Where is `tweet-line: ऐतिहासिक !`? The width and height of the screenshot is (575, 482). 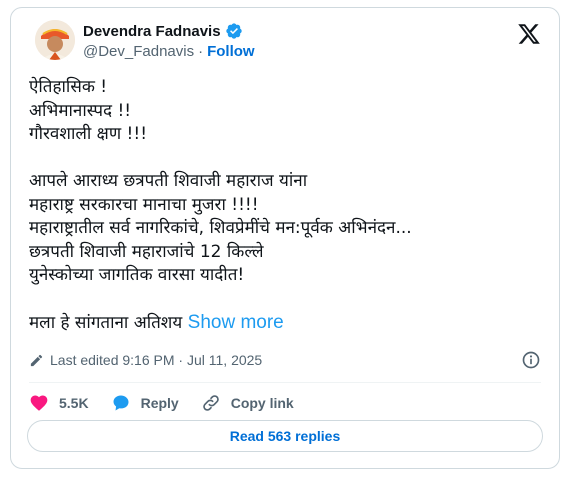
tweet-line: ऐतिहासिक ! is located at coordinates (68, 87).